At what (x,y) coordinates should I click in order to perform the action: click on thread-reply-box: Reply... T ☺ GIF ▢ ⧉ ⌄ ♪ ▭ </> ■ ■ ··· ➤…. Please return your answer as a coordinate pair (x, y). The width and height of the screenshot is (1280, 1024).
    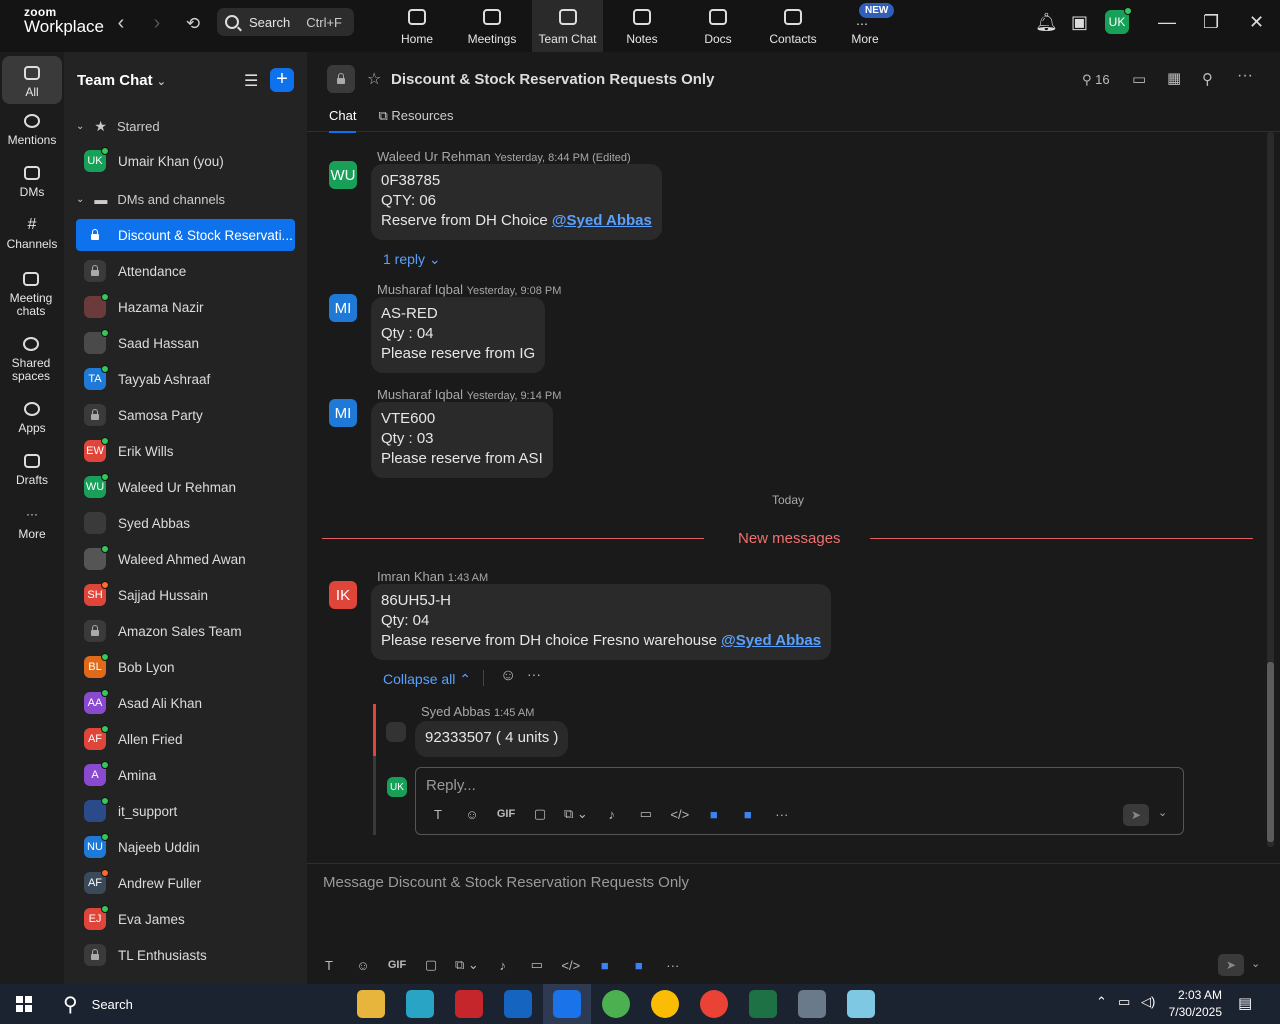
    Looking at the image, I should click on (799, 801).